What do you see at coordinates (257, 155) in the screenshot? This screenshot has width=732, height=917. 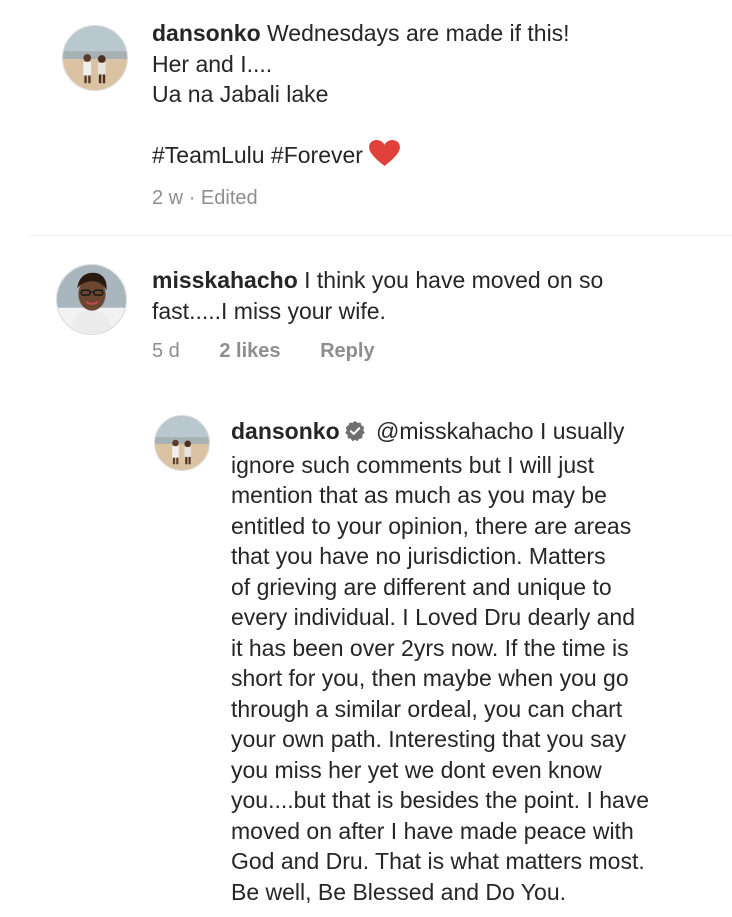 I see `hashtags: #TeamLulu #Forever` at bounding box center [257, 155].